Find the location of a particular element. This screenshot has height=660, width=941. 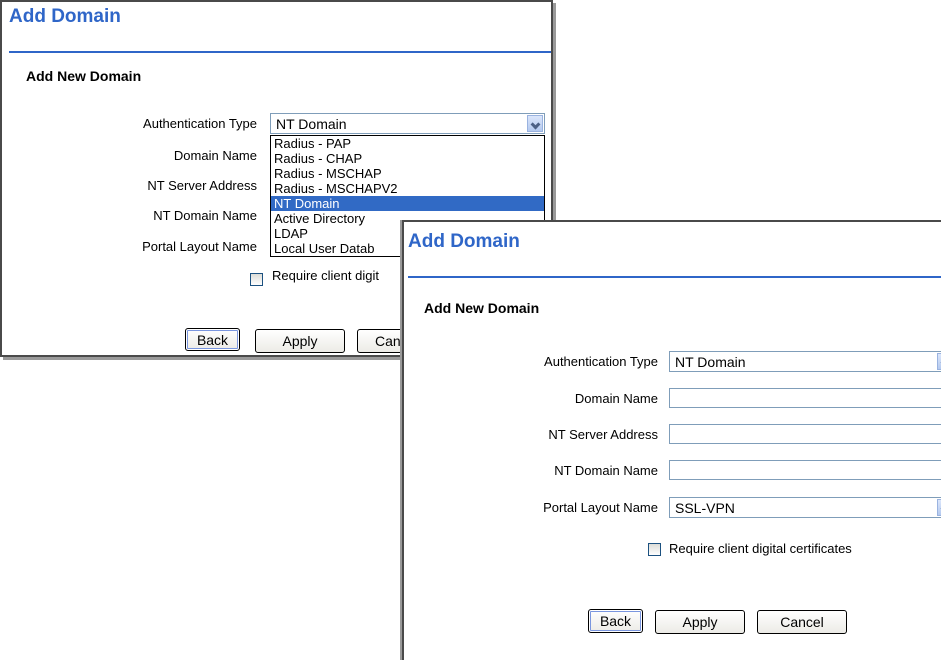

domain-name-input is located at coordinates (805, 398).